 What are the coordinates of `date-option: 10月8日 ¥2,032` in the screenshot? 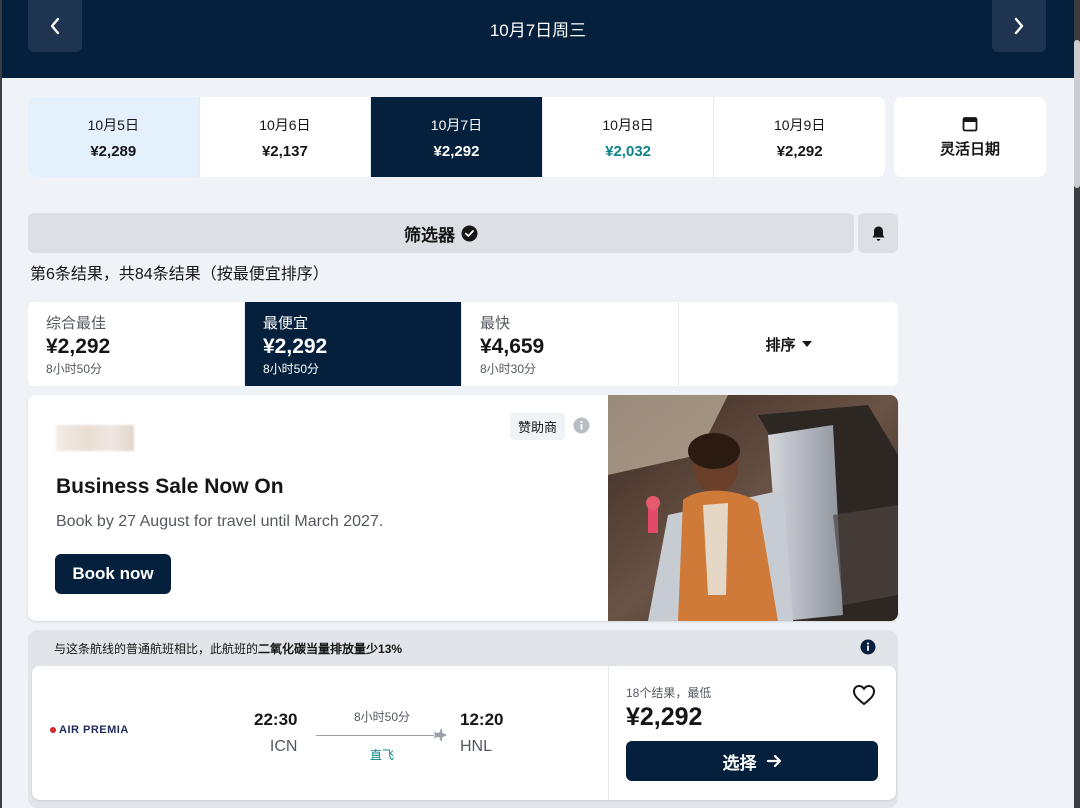 It's located at (629, 137).